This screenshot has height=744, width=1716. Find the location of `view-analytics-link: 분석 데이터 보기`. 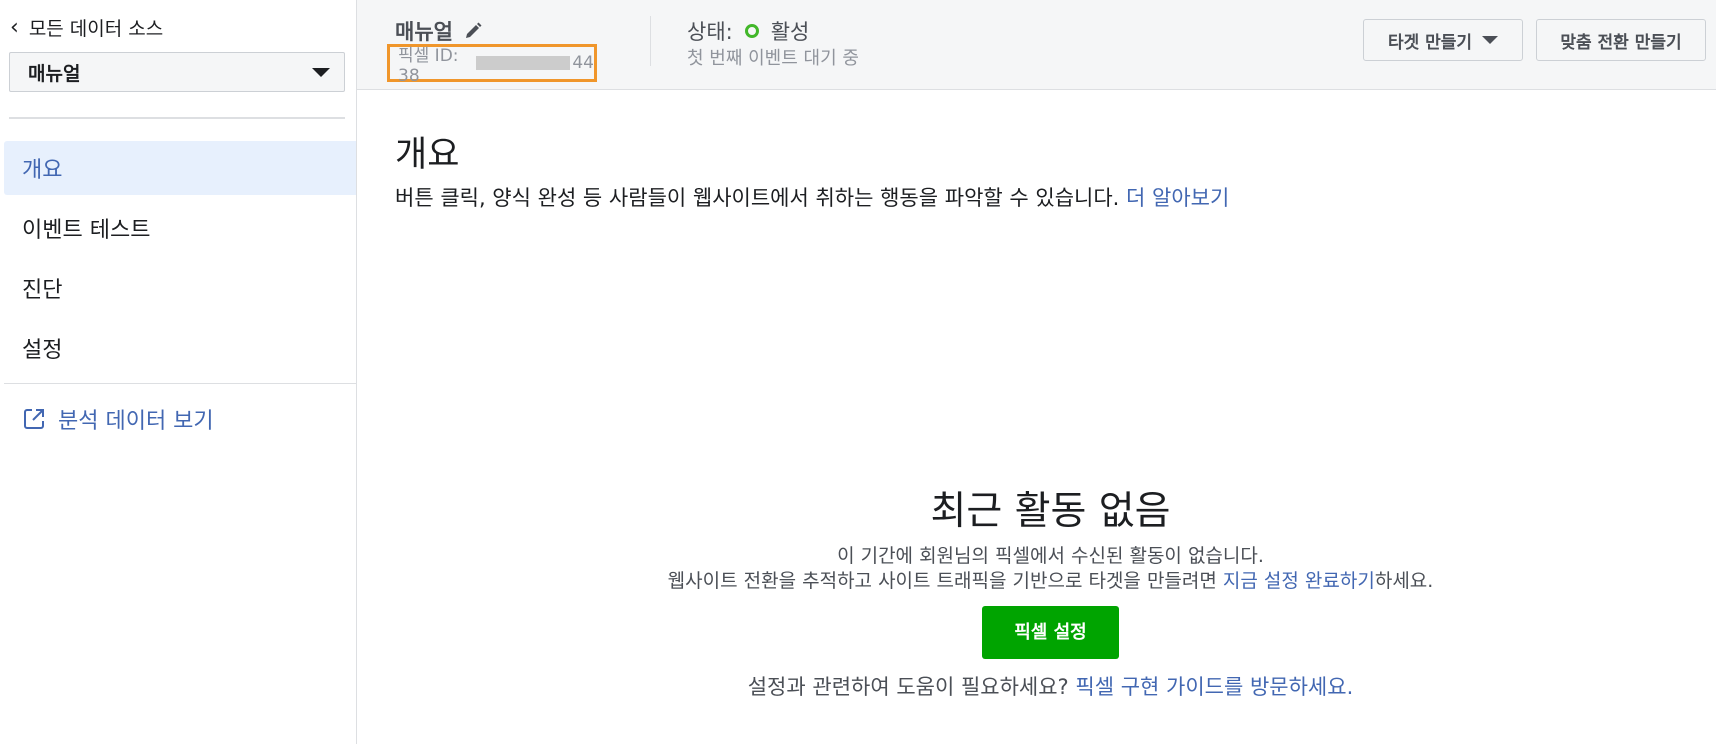

view-analytics-link: 분석 데이터 보기 is located at coordinates (118, 419).